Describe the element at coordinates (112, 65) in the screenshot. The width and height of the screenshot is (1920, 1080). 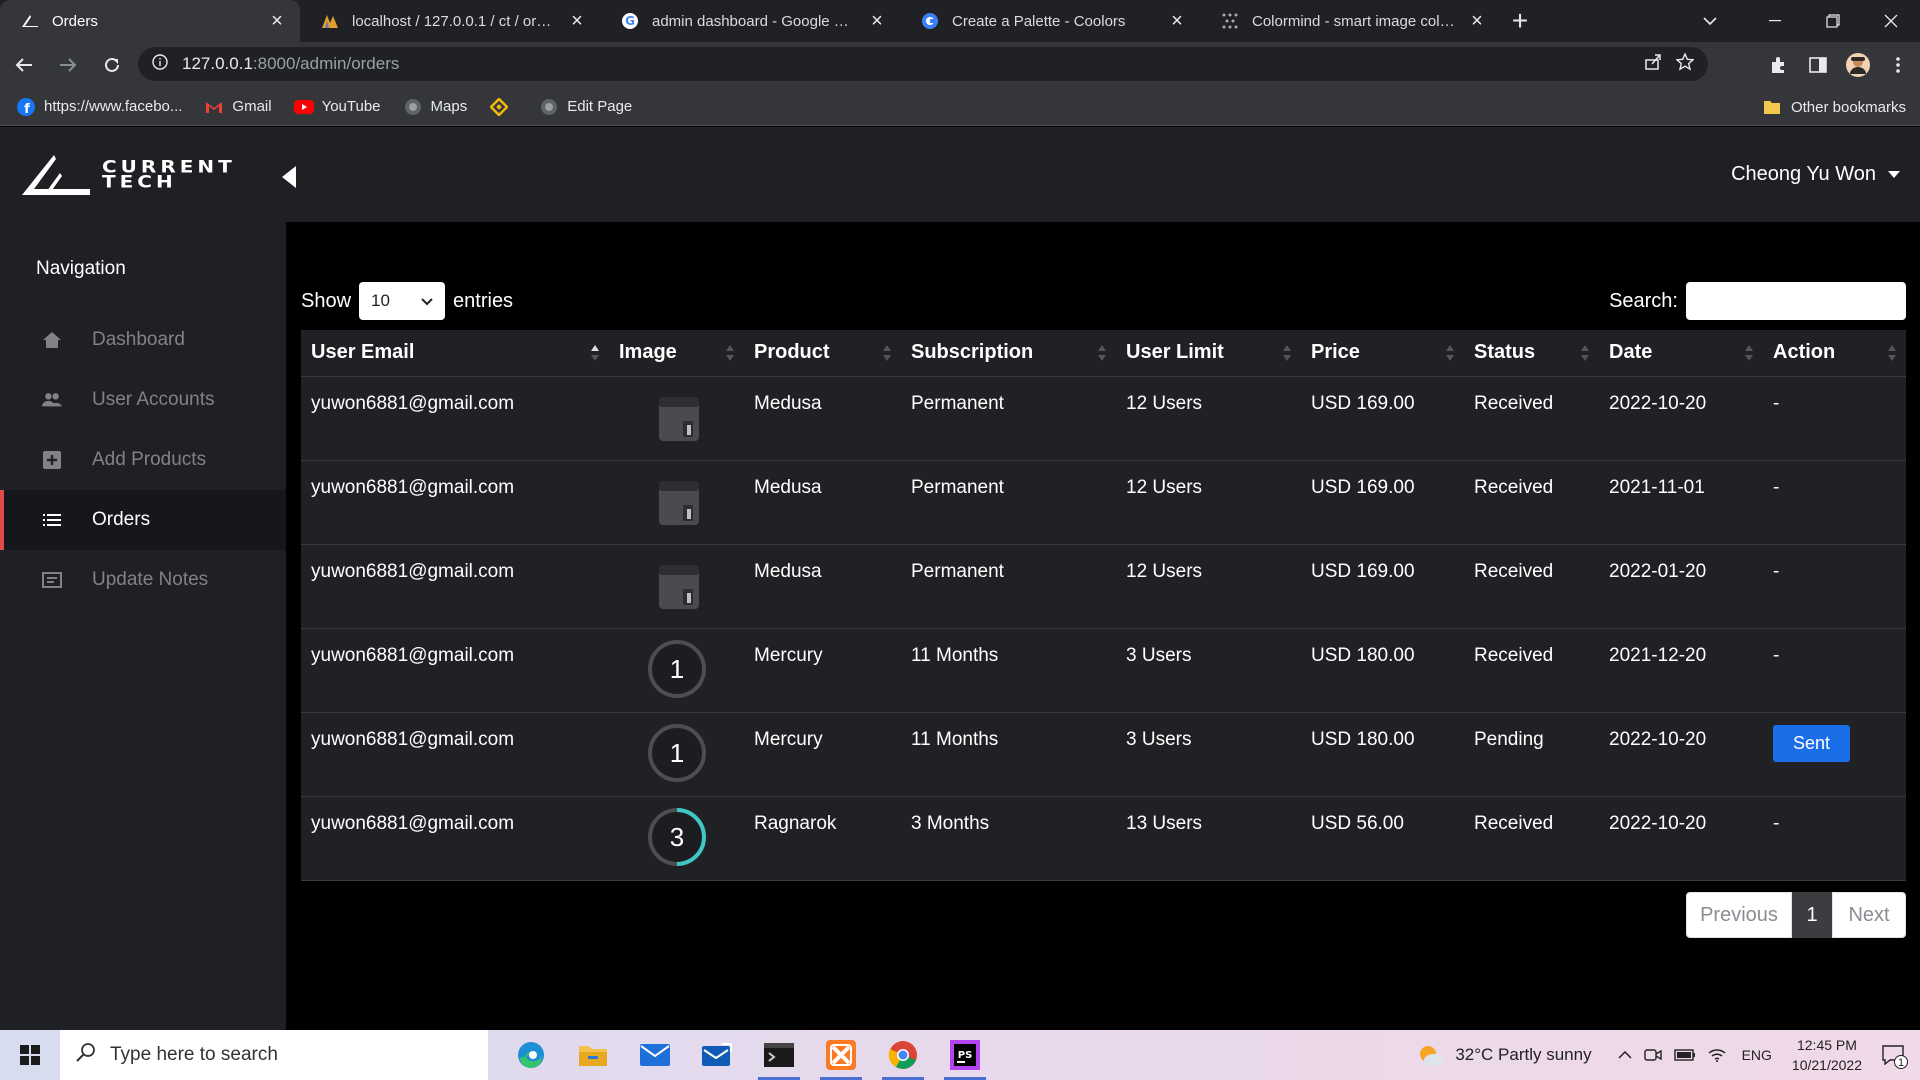
I see `reload-icon` at that location.